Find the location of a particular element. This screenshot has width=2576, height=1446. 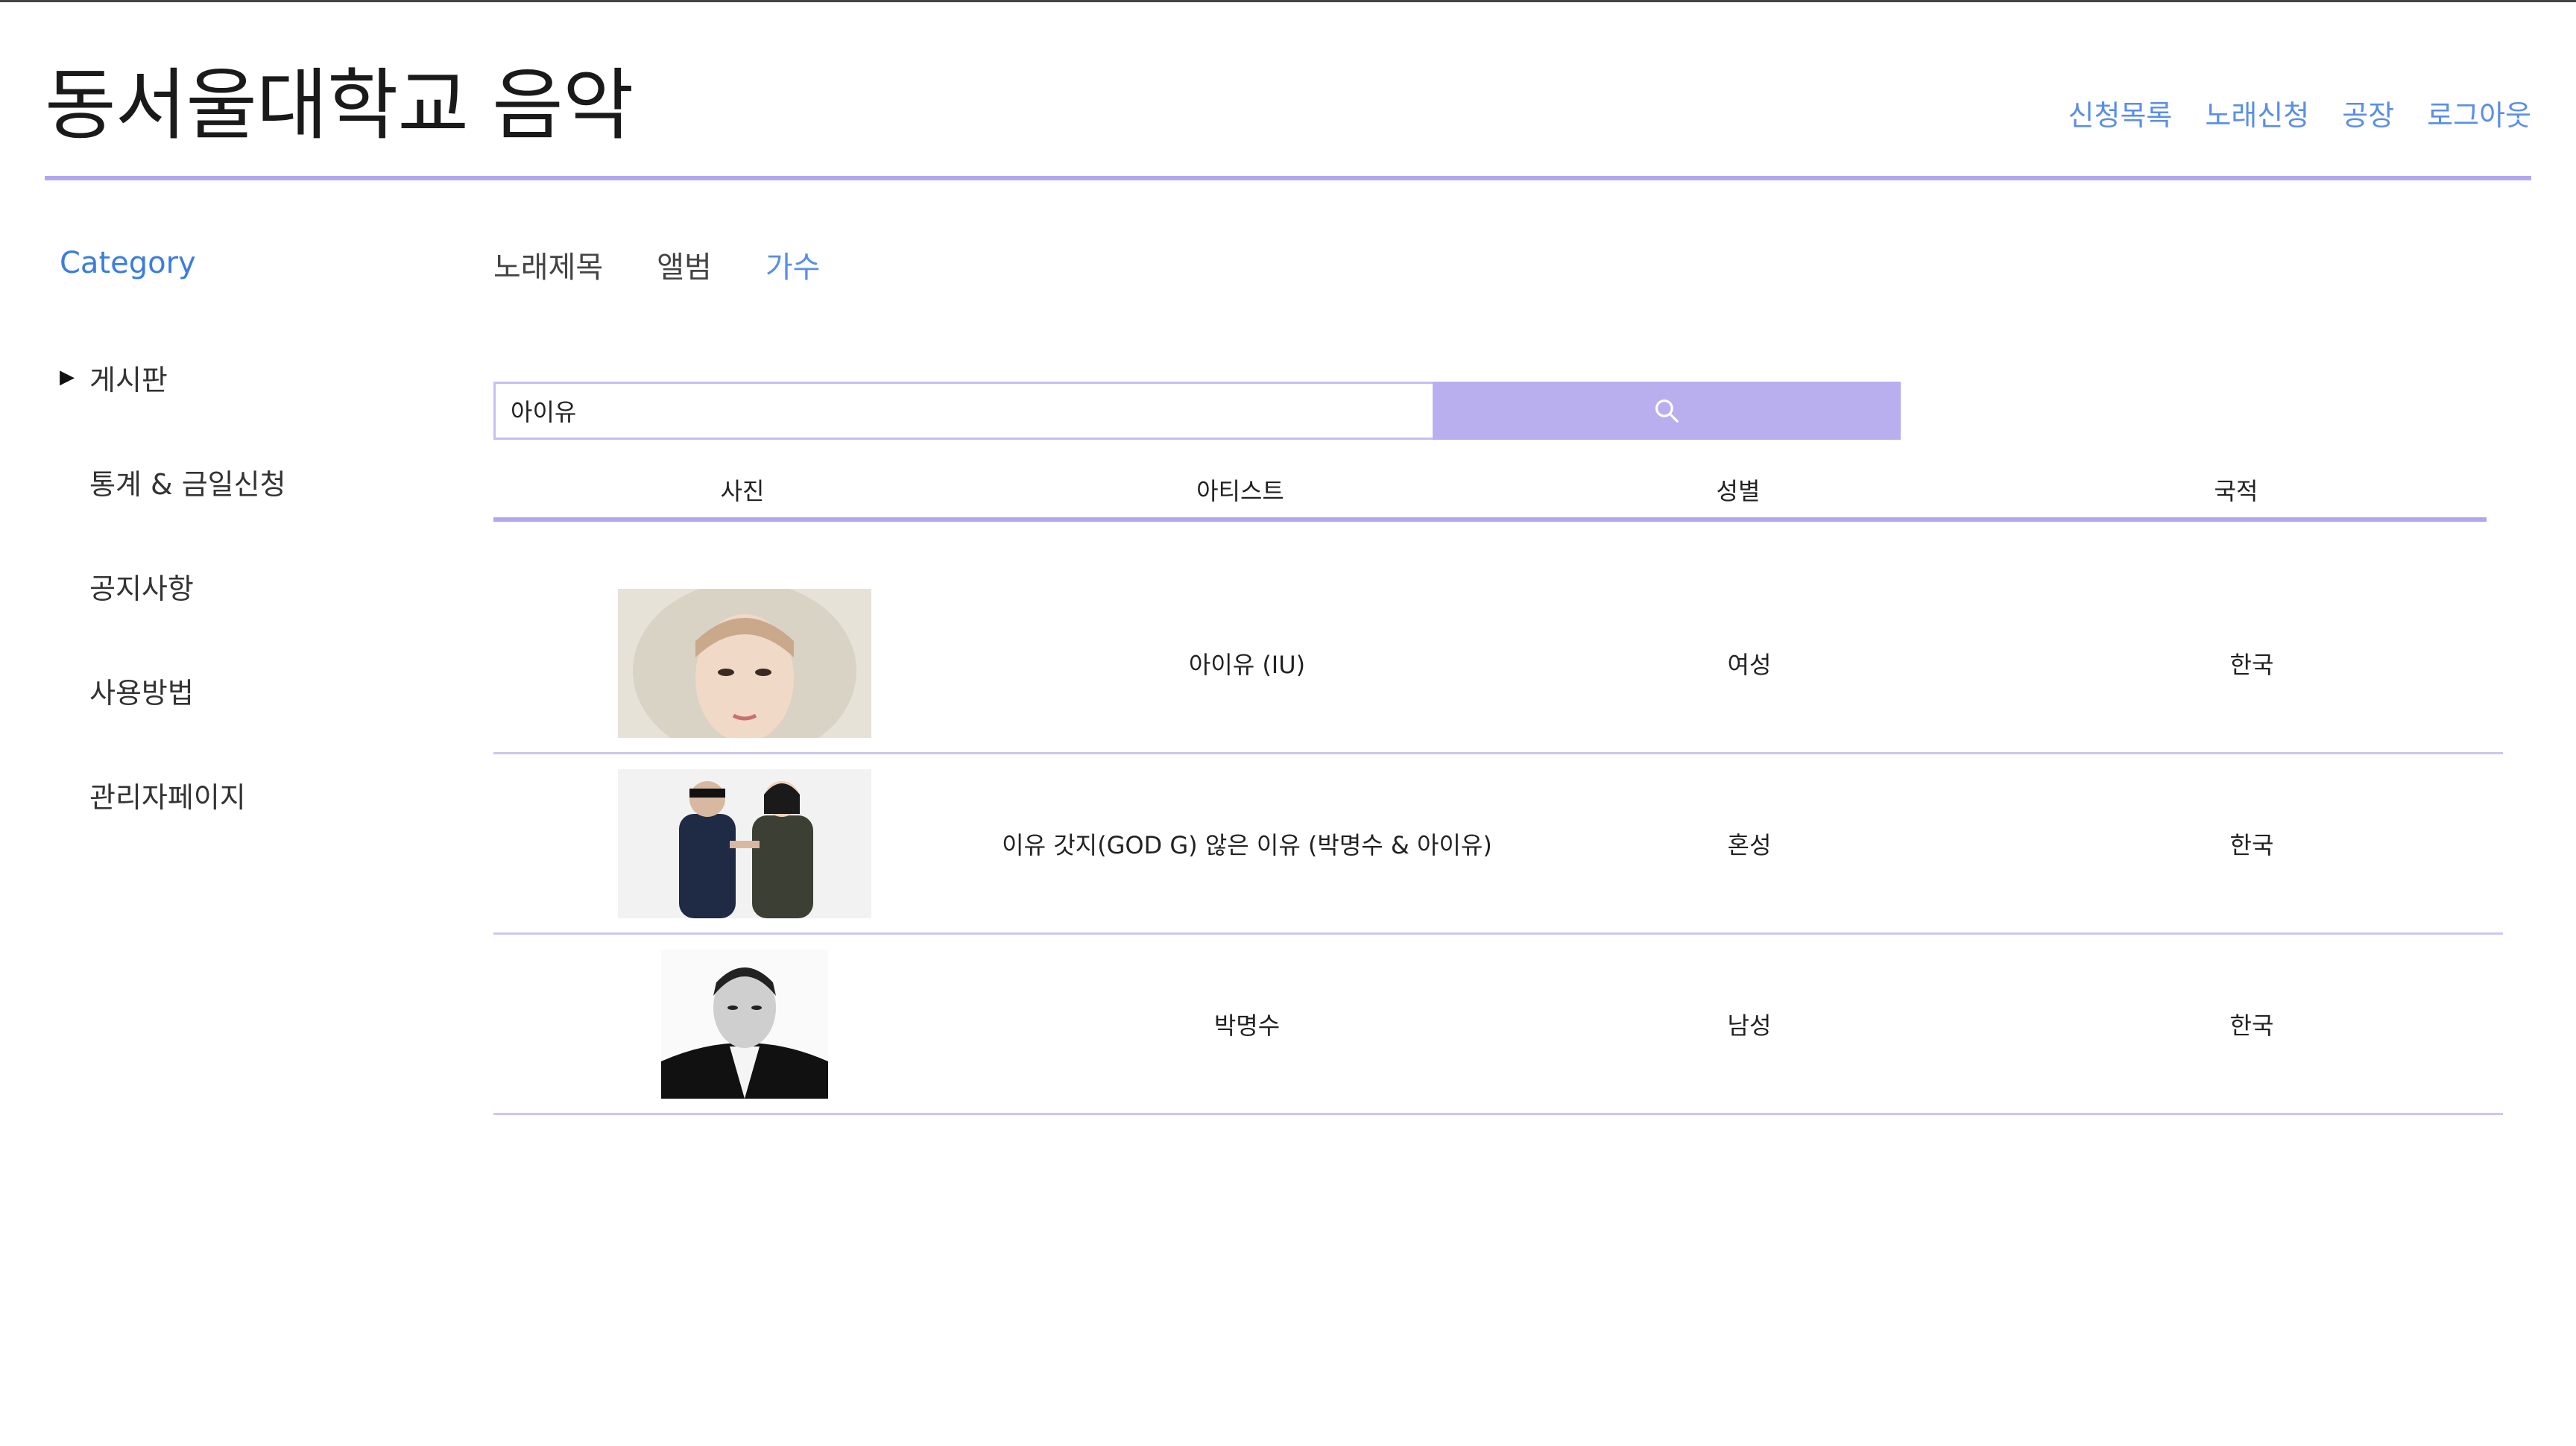

sidebar-item-label: 통계 & 금일신청 is located at coordinates (187, 484).